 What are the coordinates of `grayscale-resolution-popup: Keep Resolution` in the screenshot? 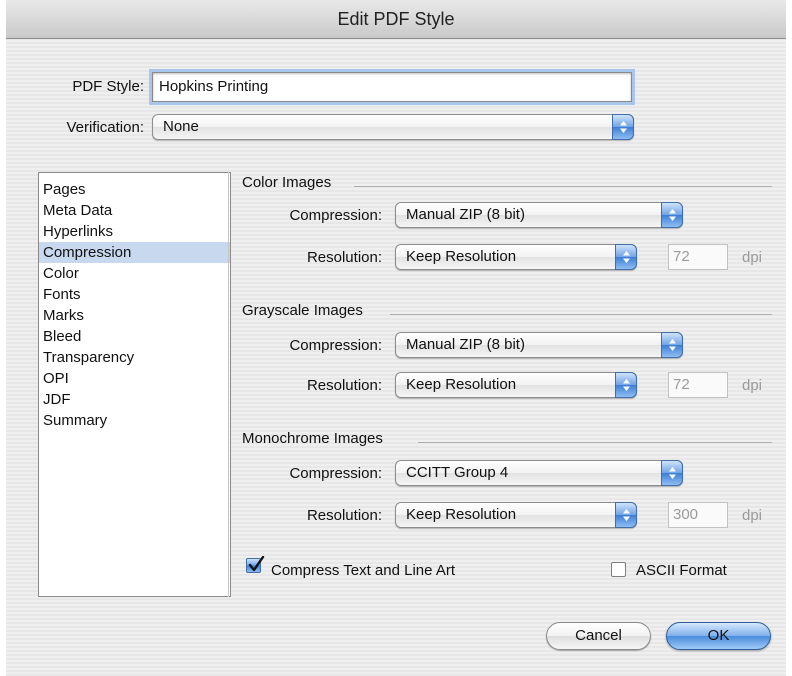 It's located at (516, 385).